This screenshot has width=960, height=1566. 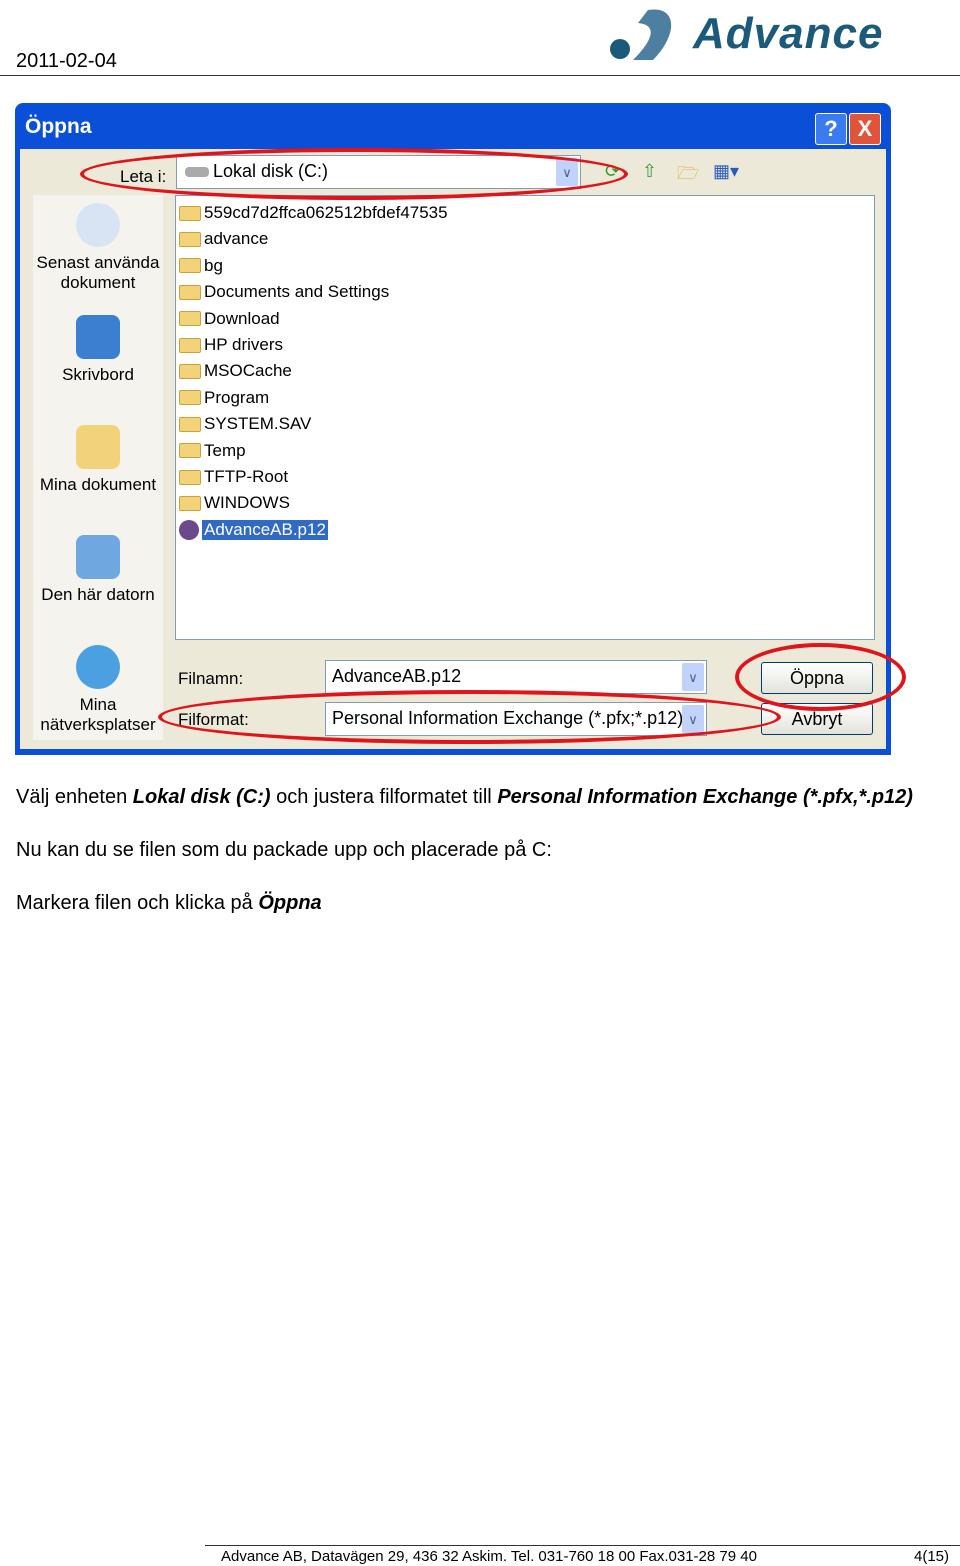 I want to click on header-divider, so click(x=480, y=75).